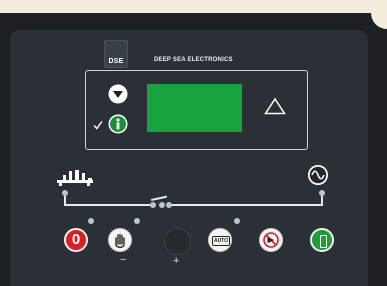 Image resolution: width=387 pixels, height=286 pixels. Describe the element at coordinates (169, 205) in the screenshot. I see `mains-breaker-led` at that location.